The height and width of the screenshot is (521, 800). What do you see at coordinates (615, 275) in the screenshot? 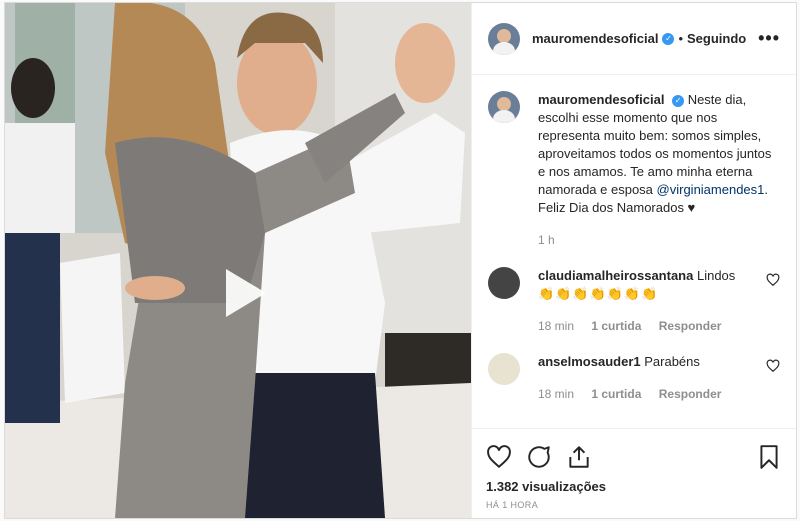
I see `comment-username: claudiamalheirossantana` at bounding box center [615, 275].